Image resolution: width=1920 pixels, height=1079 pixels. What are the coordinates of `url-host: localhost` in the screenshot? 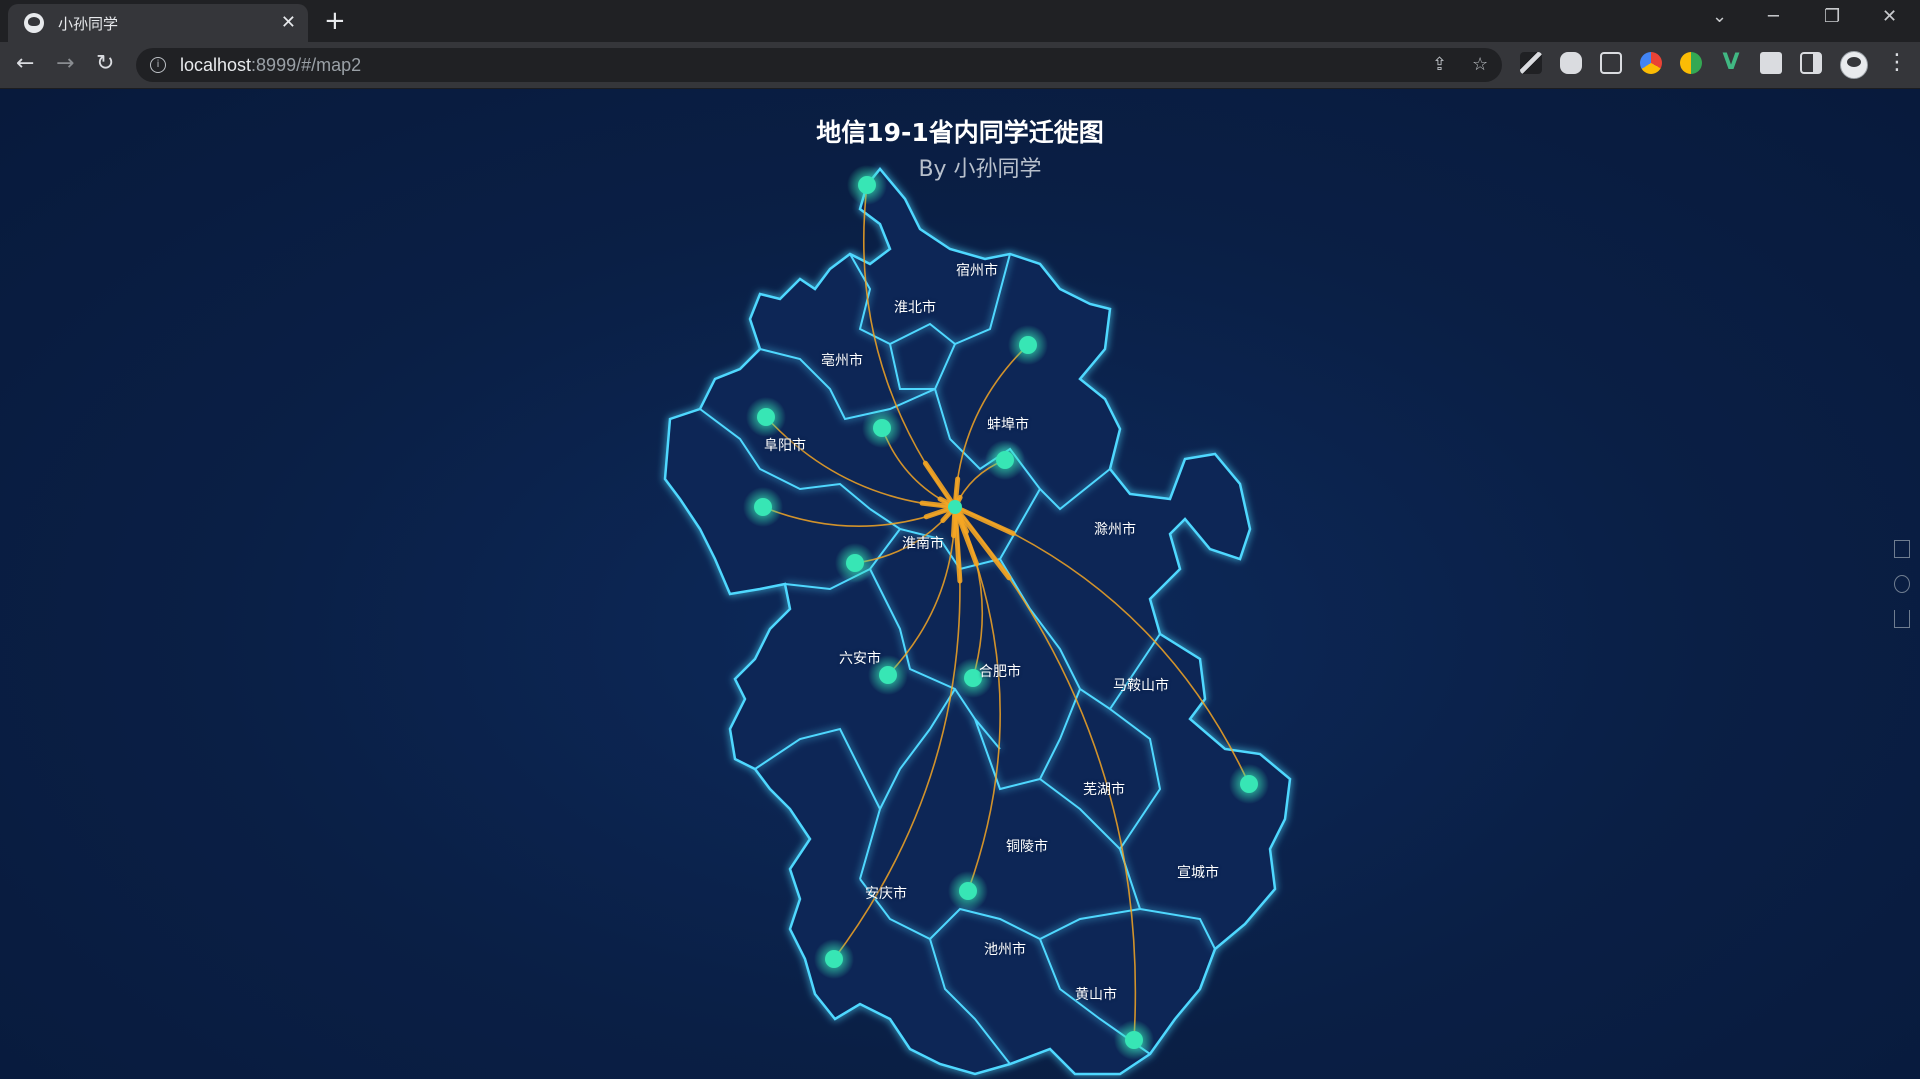 It's located at (216, 64).